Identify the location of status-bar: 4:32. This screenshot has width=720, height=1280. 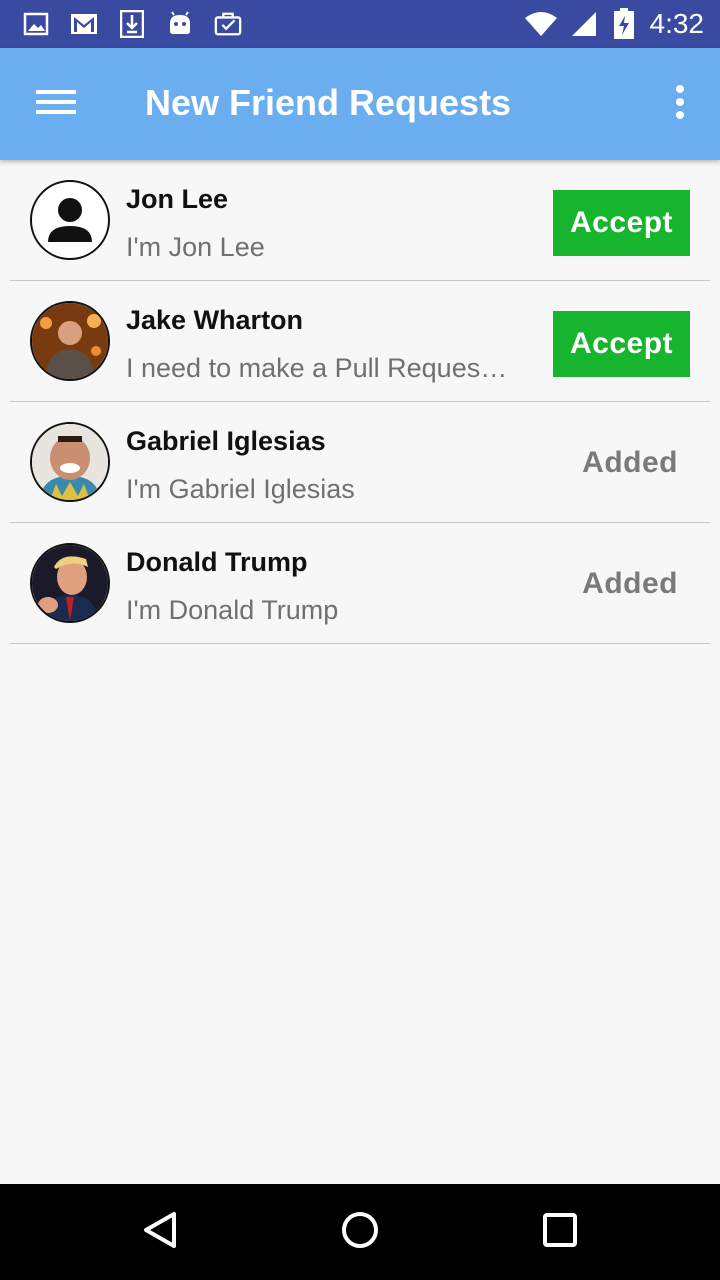
(360, 24).